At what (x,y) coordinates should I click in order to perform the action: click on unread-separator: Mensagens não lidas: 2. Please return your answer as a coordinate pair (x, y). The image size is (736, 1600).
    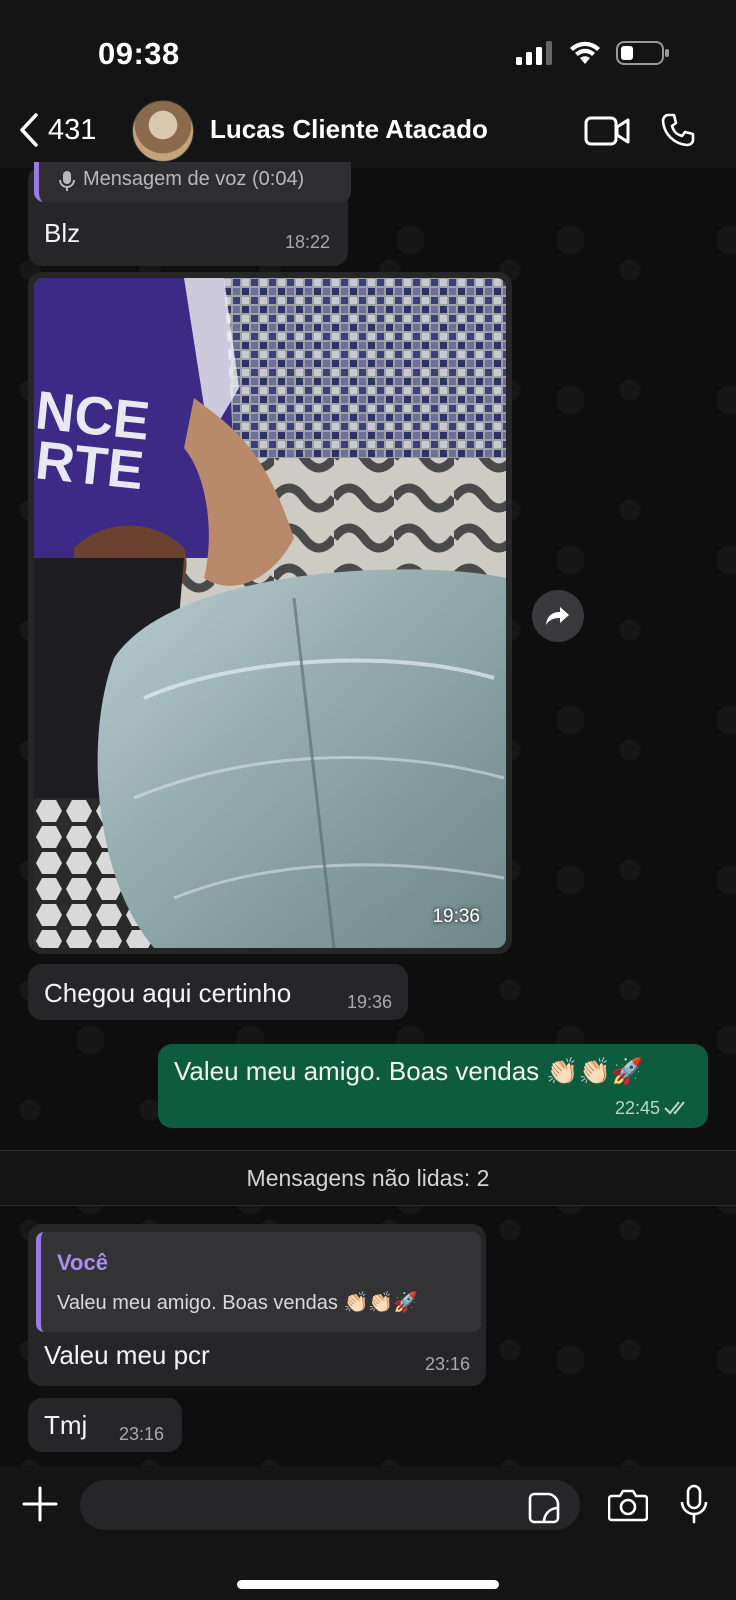
    Looking at the image, I should click on (368, 1178).